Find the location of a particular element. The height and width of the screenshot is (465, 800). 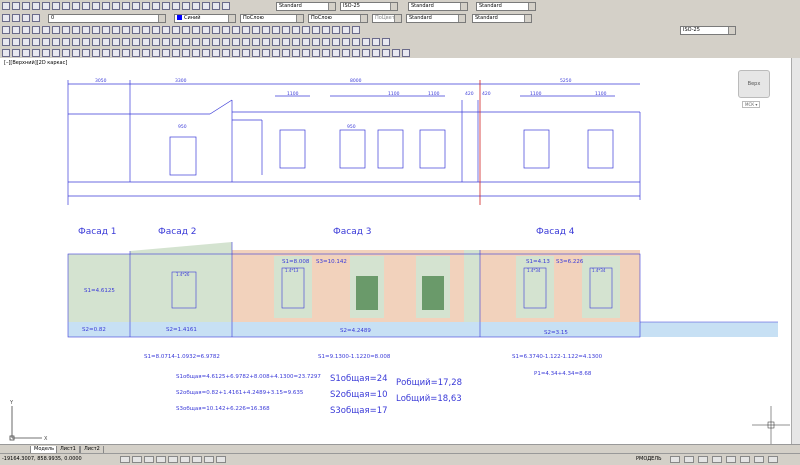

osnap-tools is located at coordinates (196, 42).